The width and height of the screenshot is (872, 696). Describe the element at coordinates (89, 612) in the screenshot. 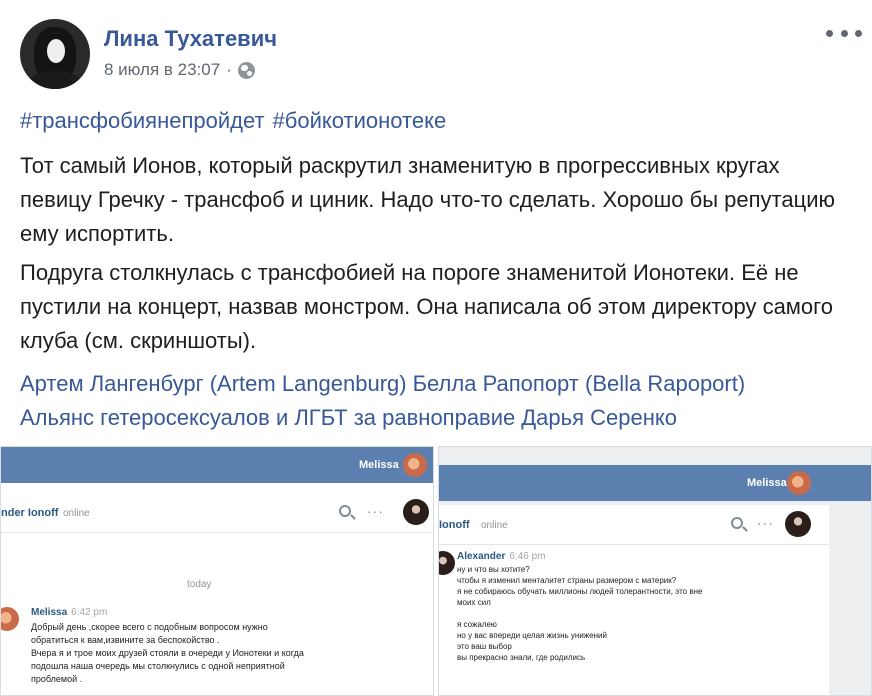

I see `message-time: 6:42 pm` at that location.